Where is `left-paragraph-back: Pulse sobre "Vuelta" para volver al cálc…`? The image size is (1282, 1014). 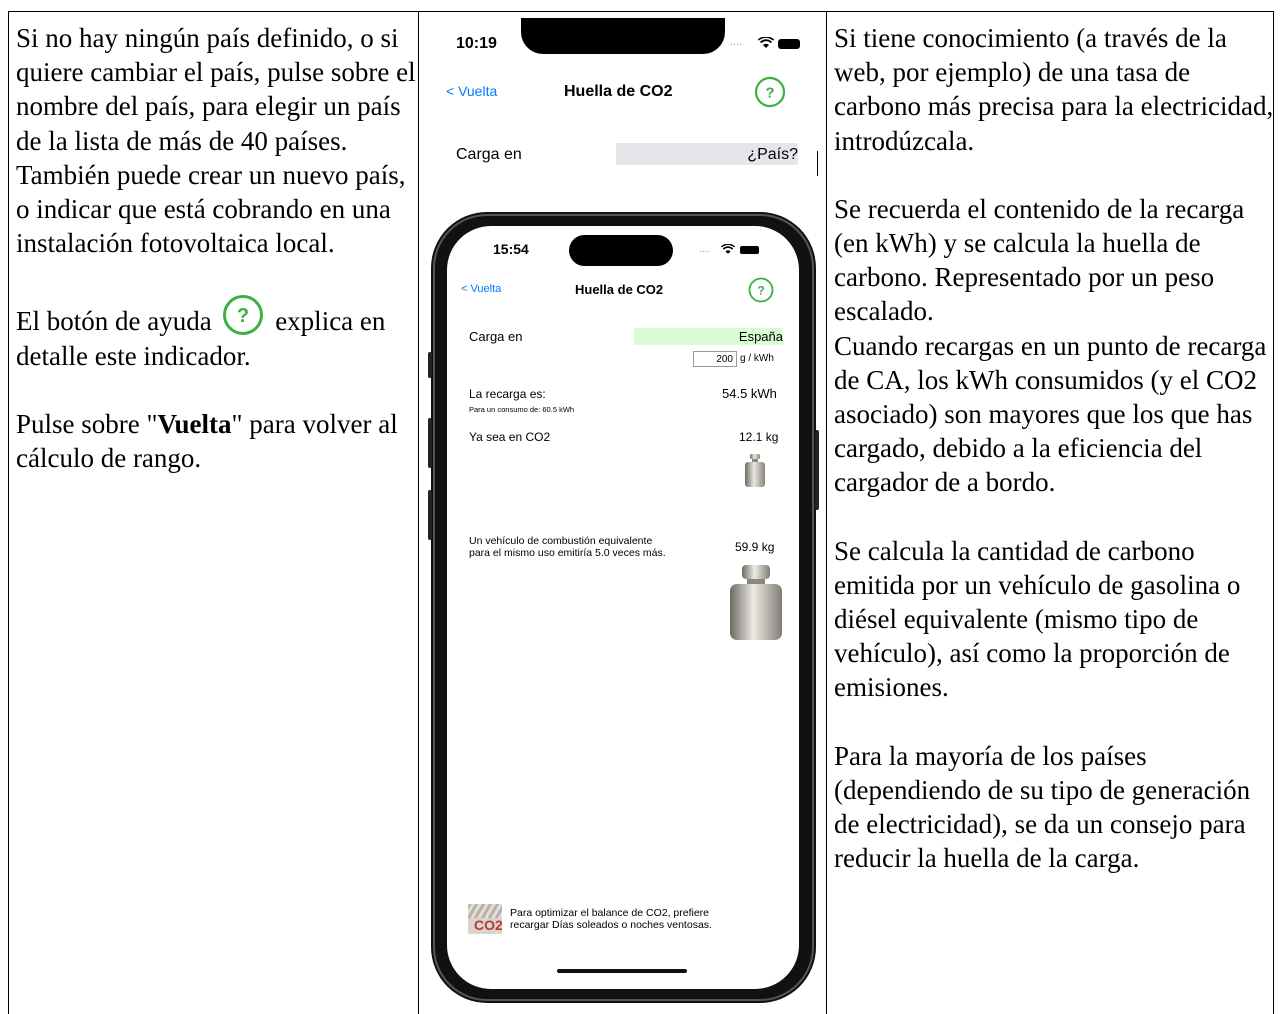 left-paragraph-back: Pulse sobre "Vuelta" para volver al cálc… is located at coordinates (216, 441).